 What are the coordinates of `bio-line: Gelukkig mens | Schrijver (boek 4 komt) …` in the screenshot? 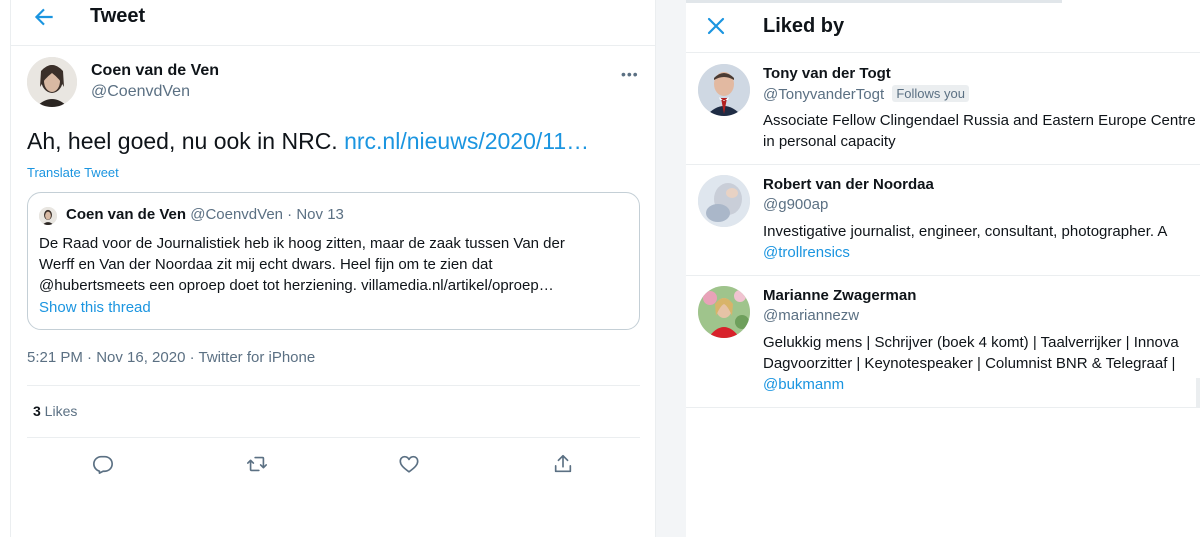 It's located at (971, 342).